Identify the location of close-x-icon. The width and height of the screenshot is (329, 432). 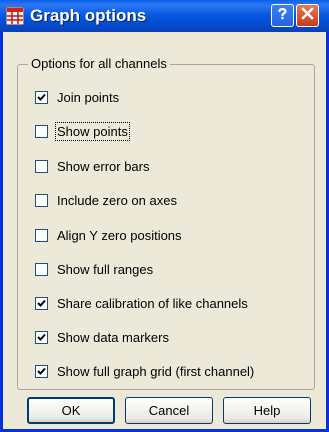
(307, 15).